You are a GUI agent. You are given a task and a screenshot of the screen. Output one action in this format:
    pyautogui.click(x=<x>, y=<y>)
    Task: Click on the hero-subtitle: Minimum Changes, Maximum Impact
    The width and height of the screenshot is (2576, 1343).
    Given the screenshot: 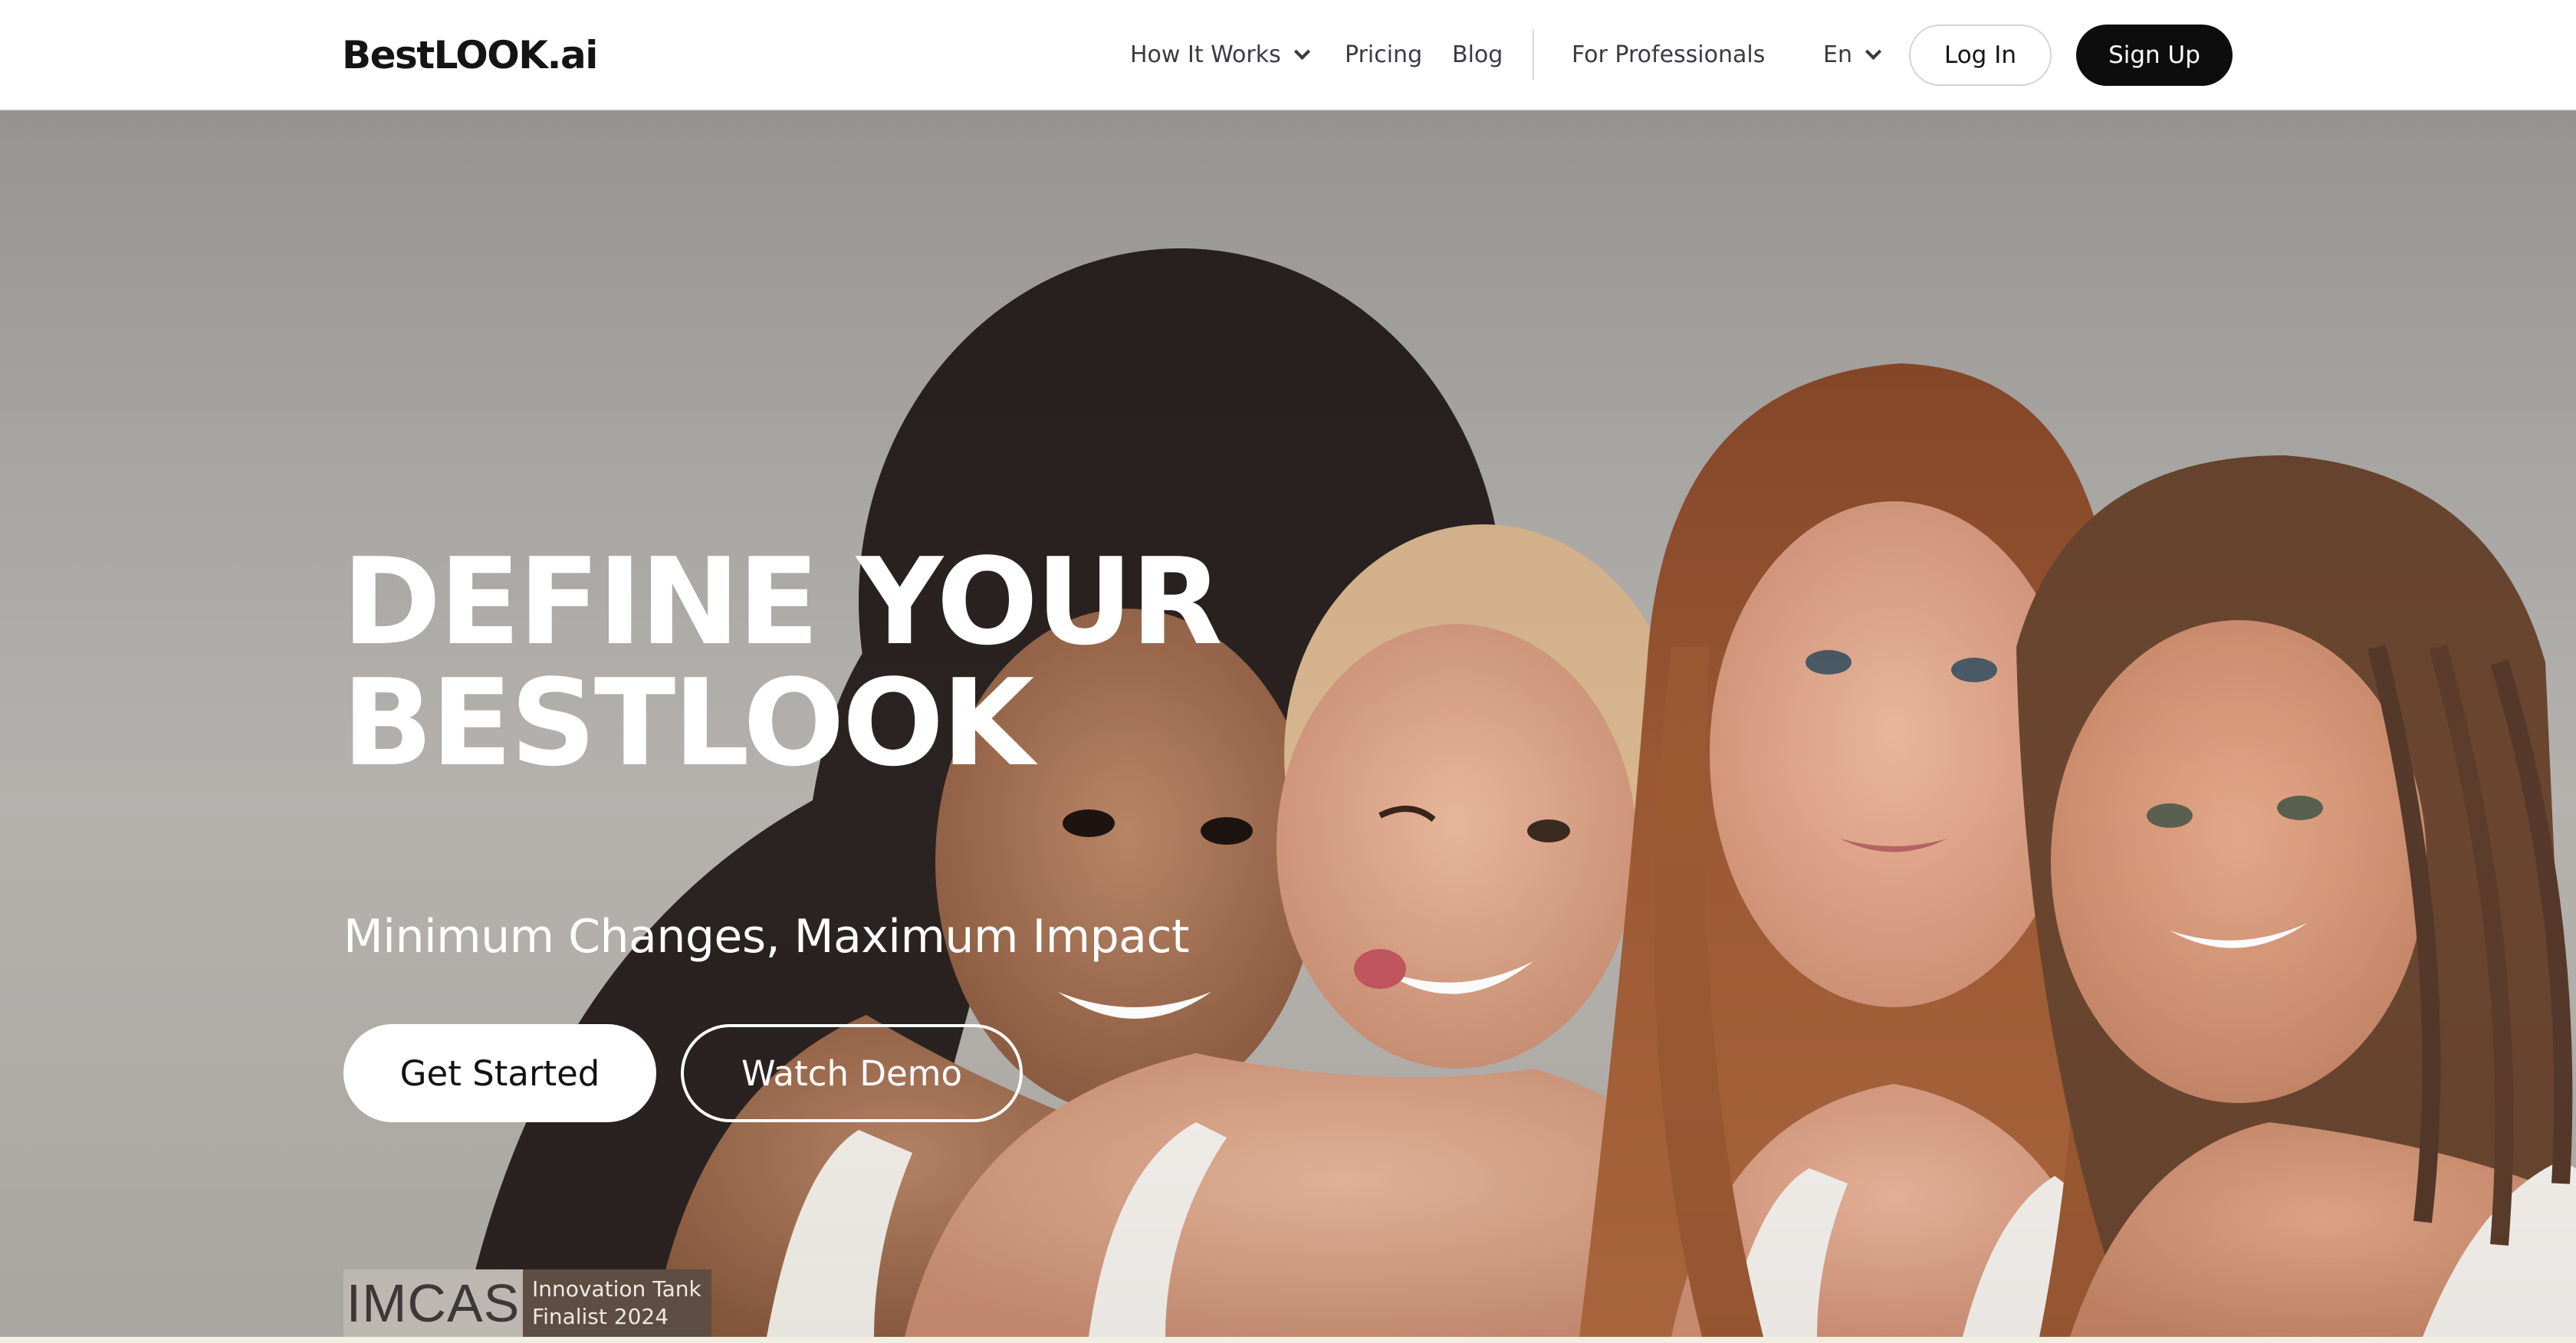 What is the action you would take?
    pyautogui.click(x=766, y=937)
    